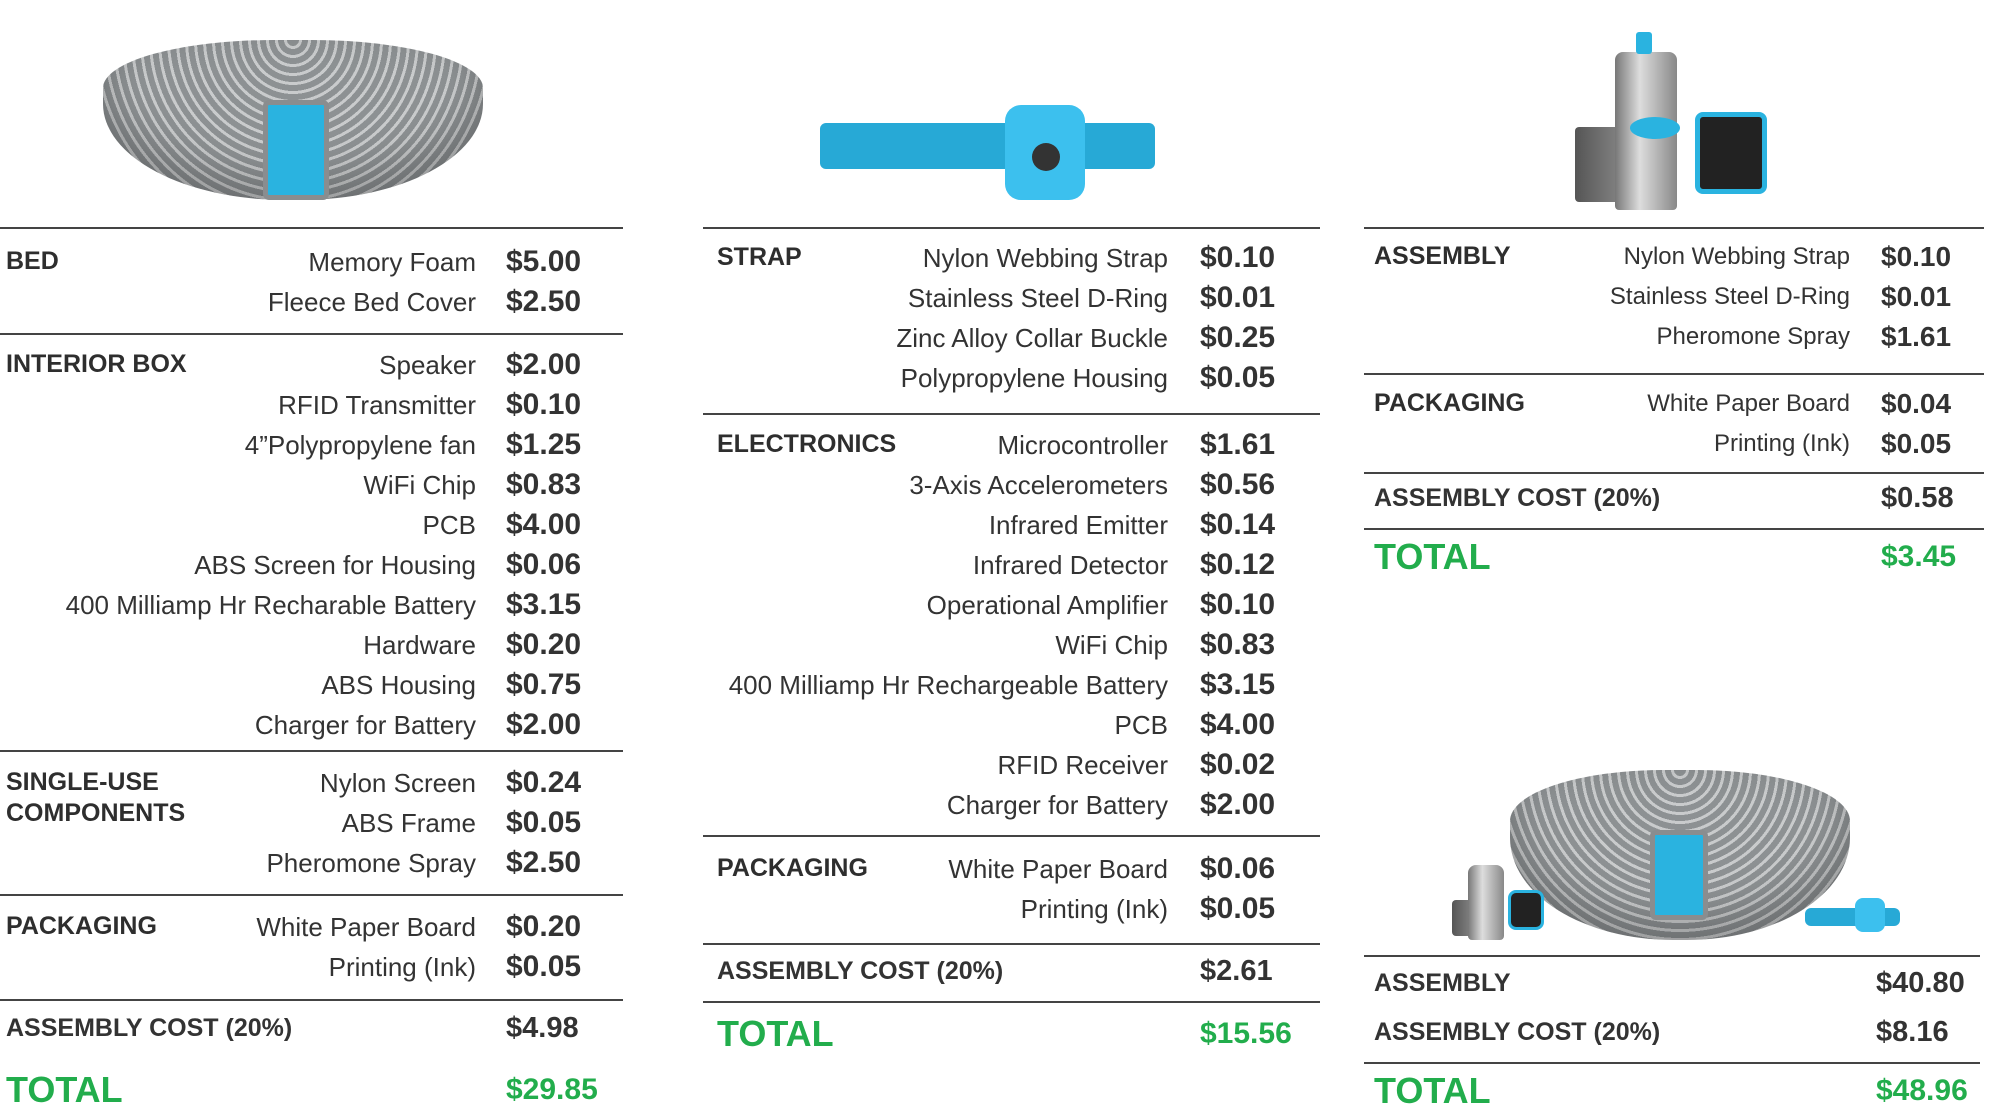  Describe the element at coordinates (1679, 404) in the screenshot. I see `cost-row: White Paper Board $0.04` at that location.